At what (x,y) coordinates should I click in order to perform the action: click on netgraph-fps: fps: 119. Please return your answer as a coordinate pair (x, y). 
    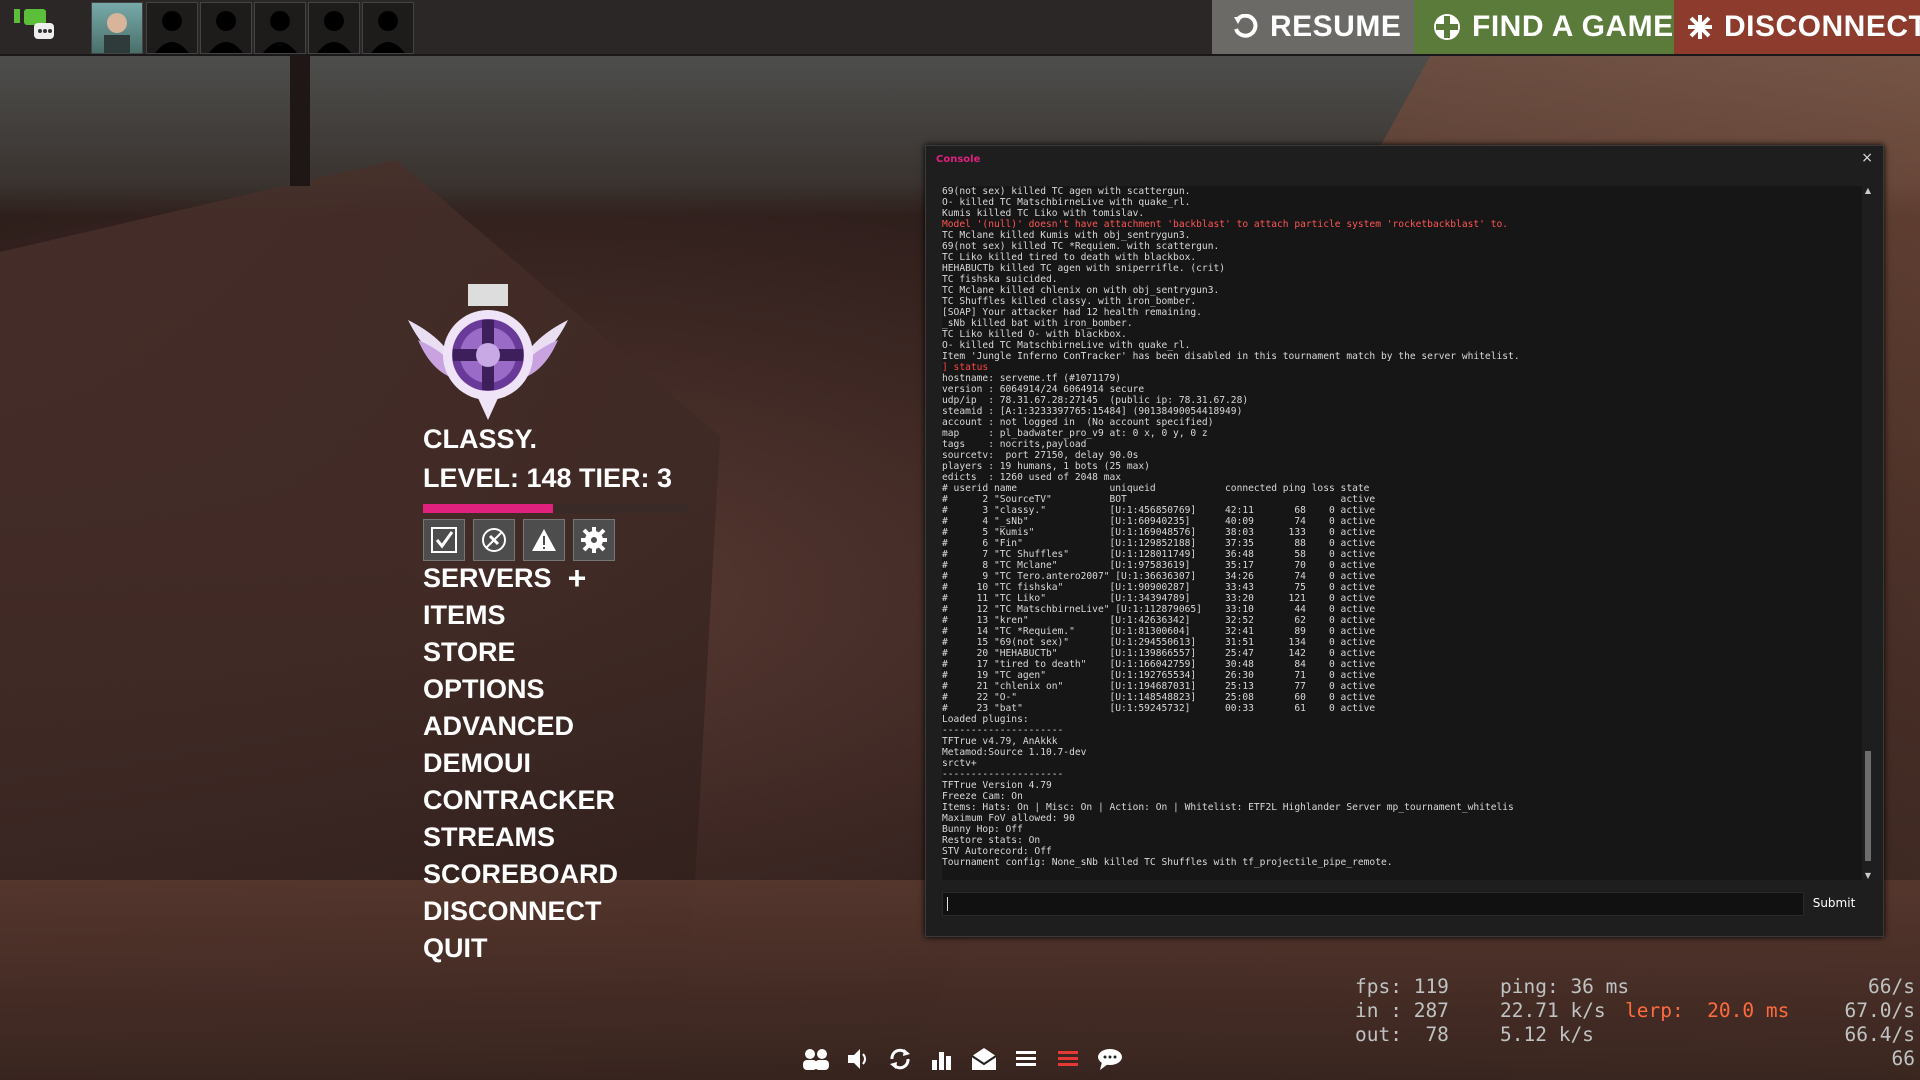
    Looking at the image, I should click on (1402, 986).